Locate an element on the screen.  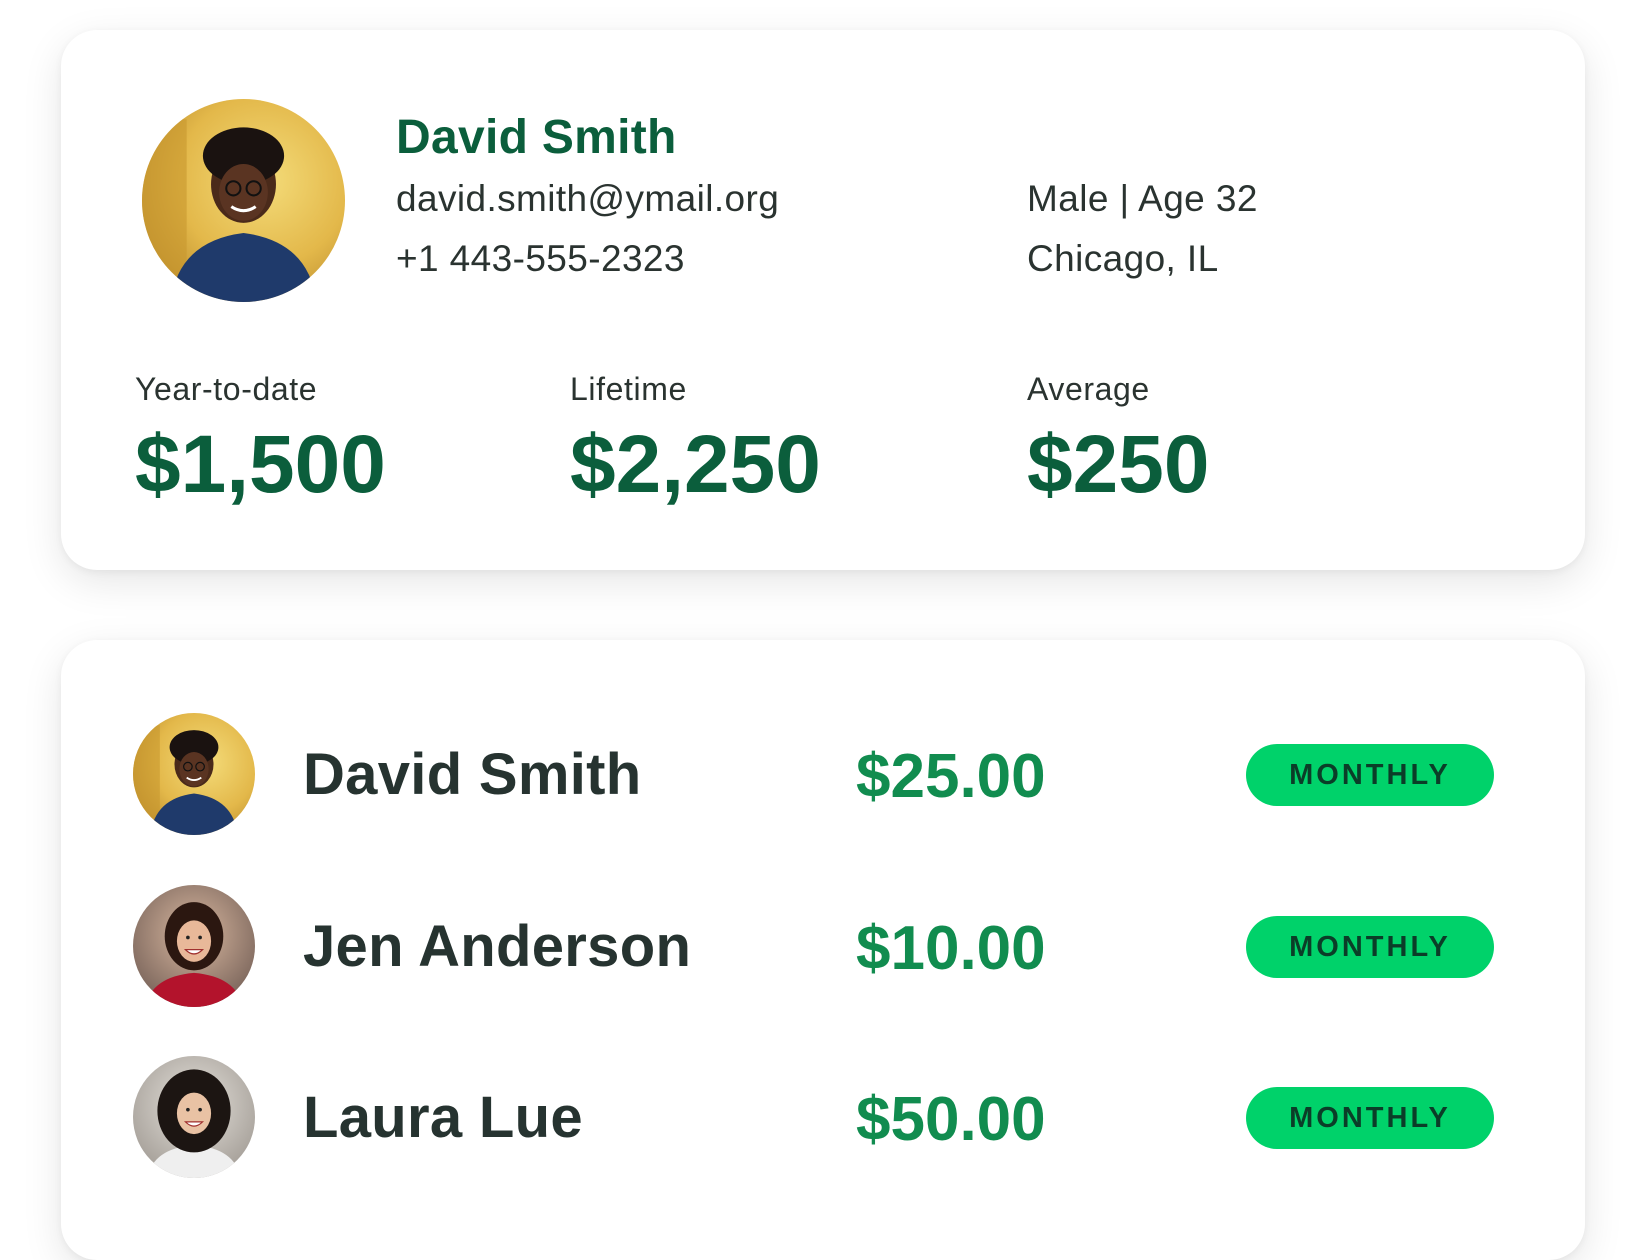
stat-label-average: Average is located at coordinates (1088, 389).